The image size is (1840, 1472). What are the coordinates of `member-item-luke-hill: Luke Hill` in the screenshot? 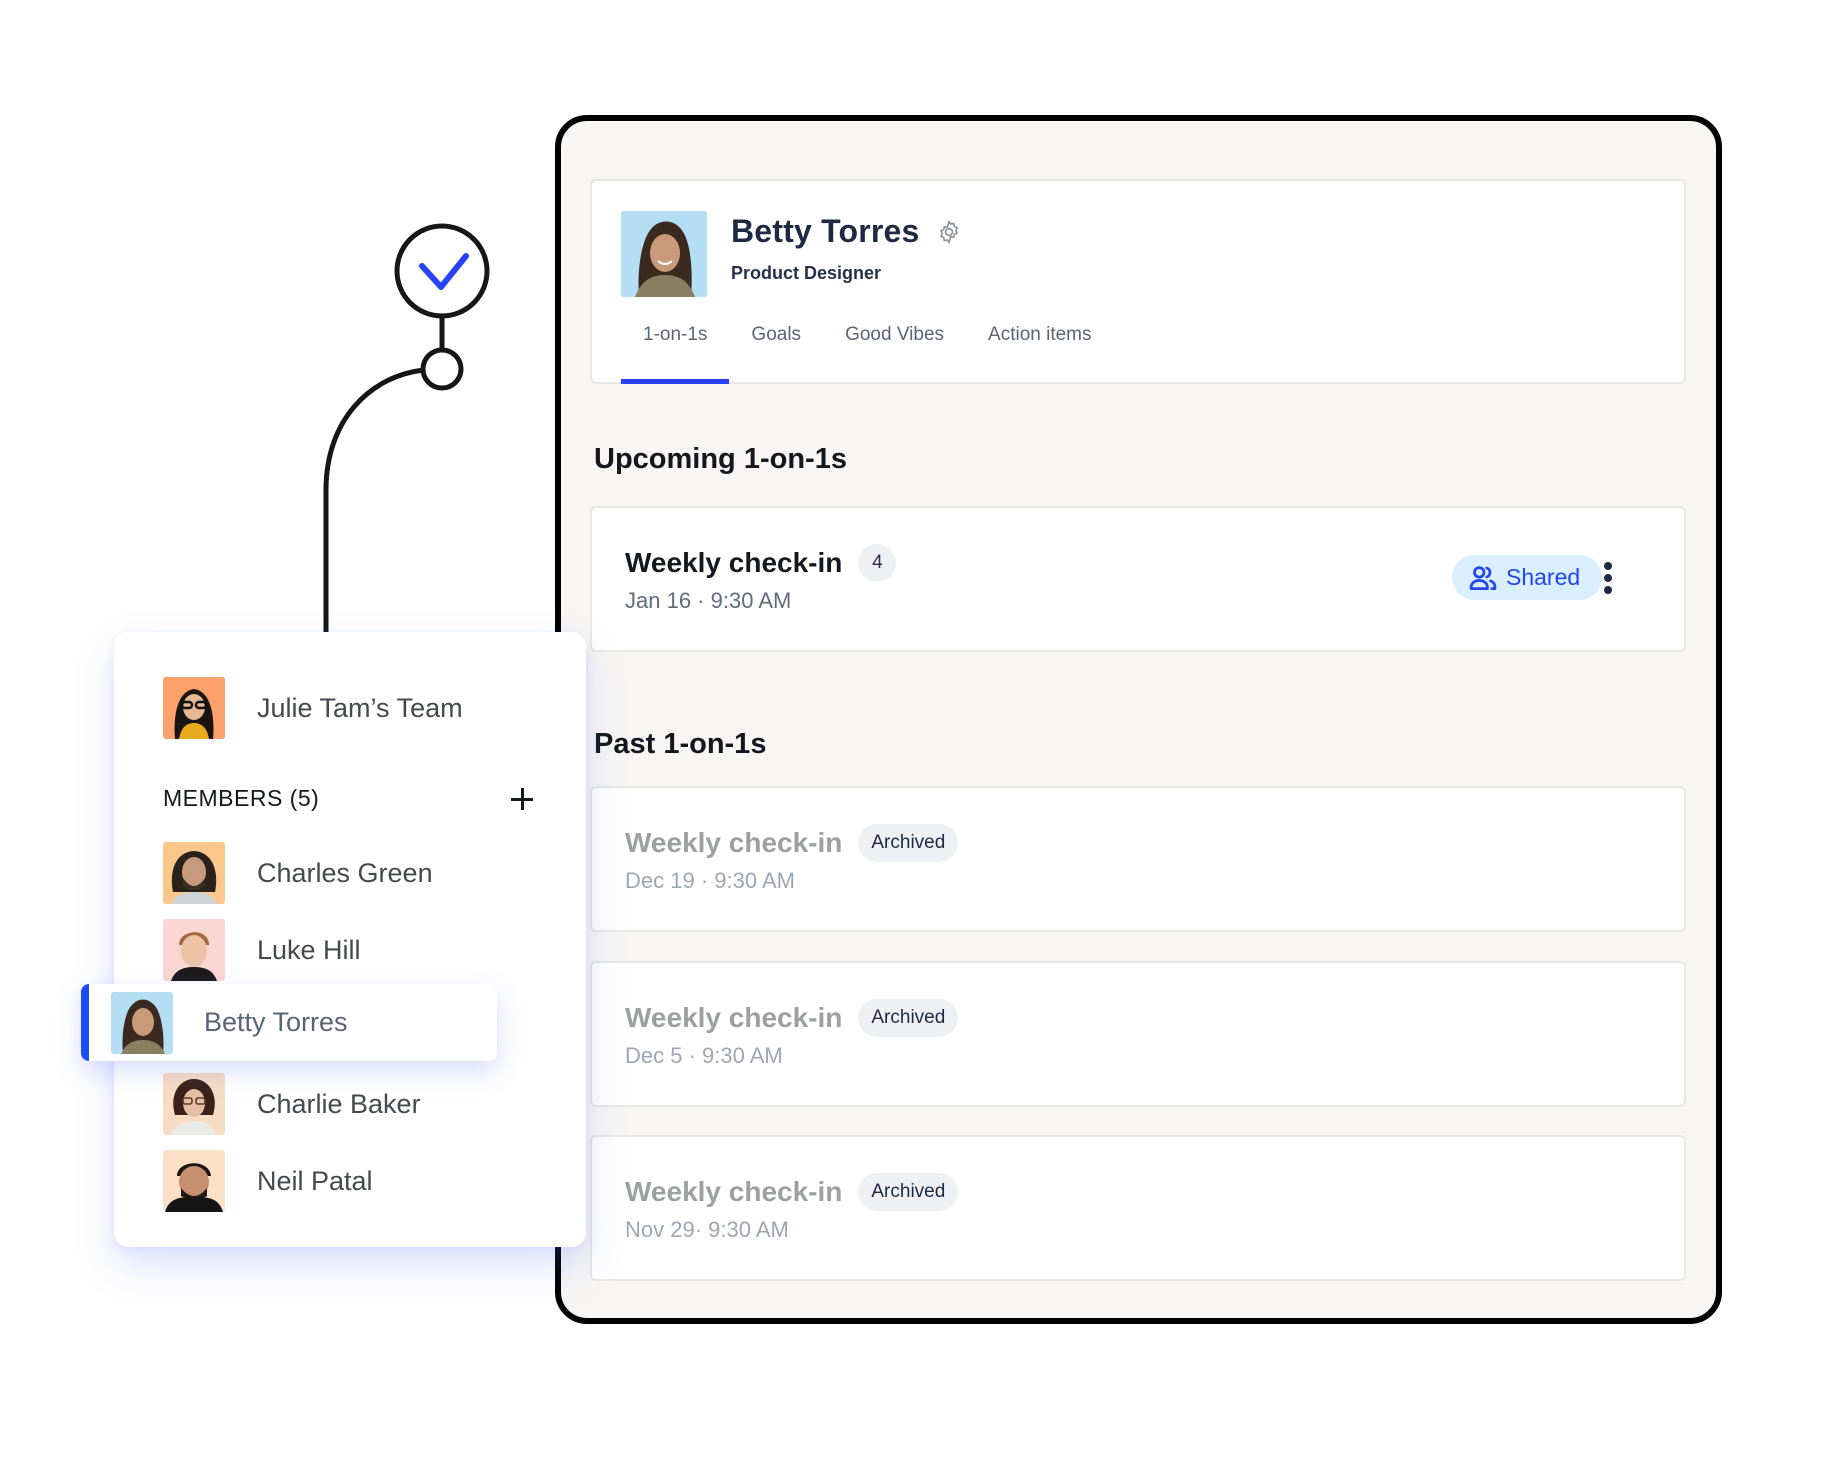 It's located at (262, 950).